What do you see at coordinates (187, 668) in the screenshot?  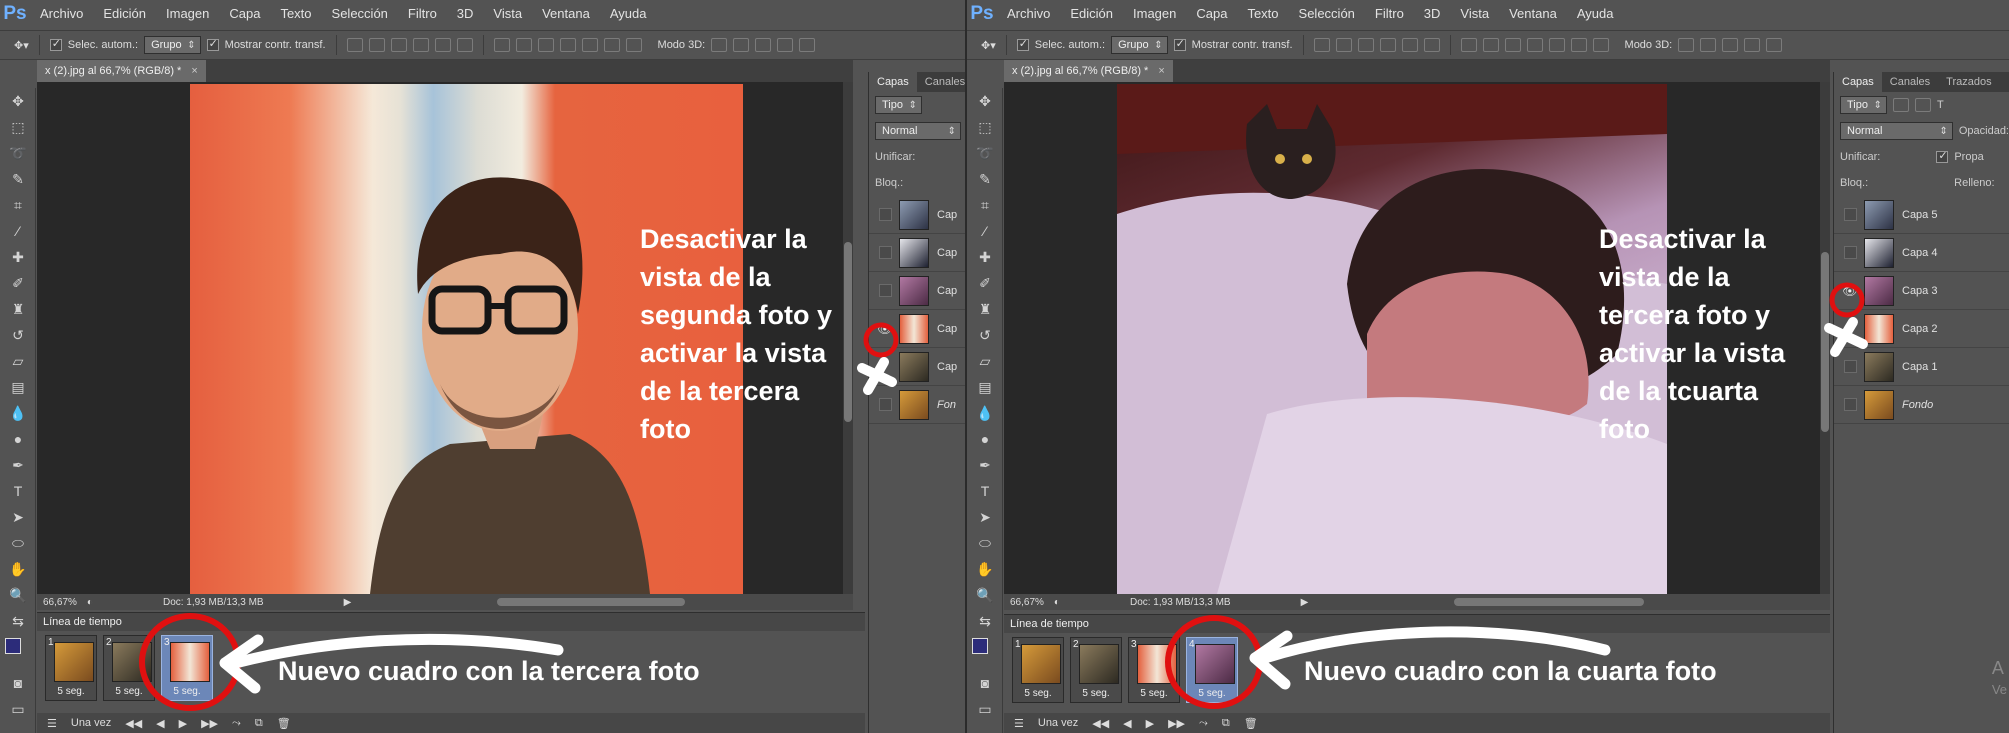 I see `timeline-frame-selected: 3 5 seg.` at bounding box center [187, 668].